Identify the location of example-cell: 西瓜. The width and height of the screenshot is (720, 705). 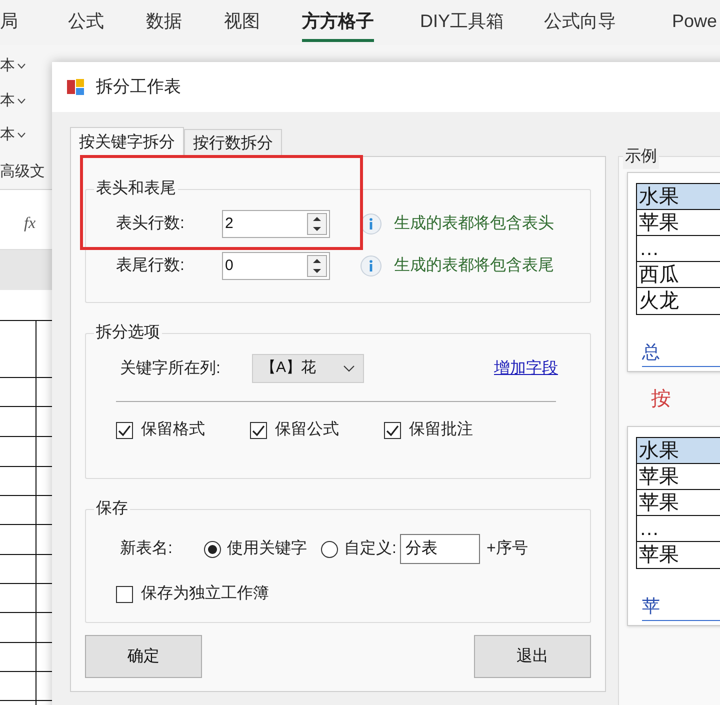
(678, 275).